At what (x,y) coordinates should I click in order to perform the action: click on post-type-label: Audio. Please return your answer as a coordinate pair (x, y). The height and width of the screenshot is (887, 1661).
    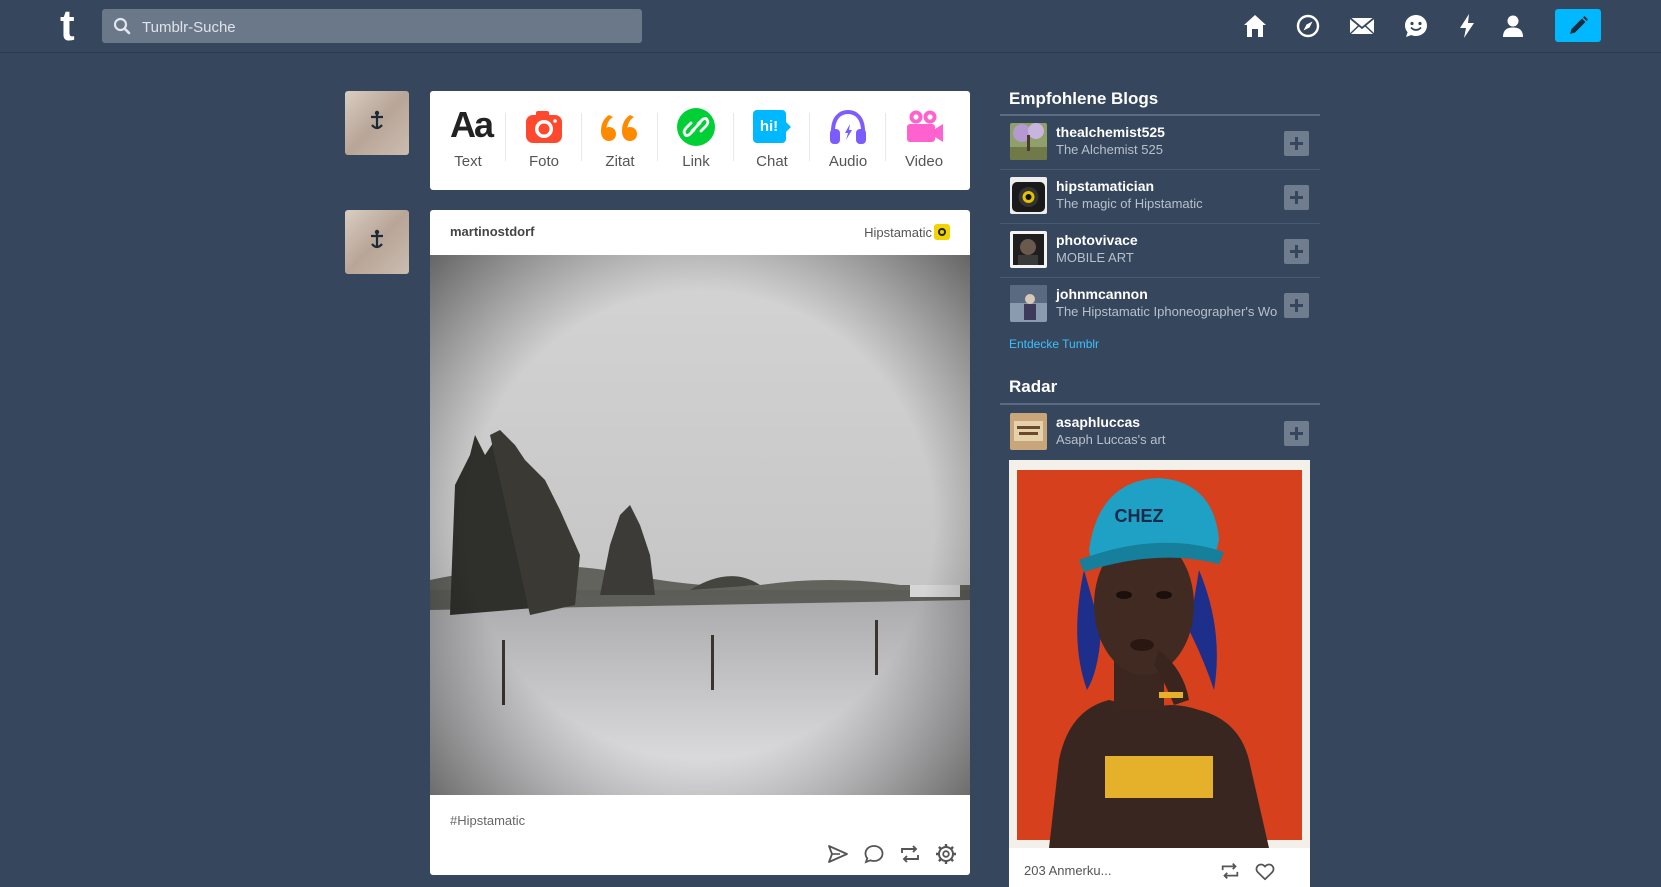
    Looking at the image, I should click on (848, 161).